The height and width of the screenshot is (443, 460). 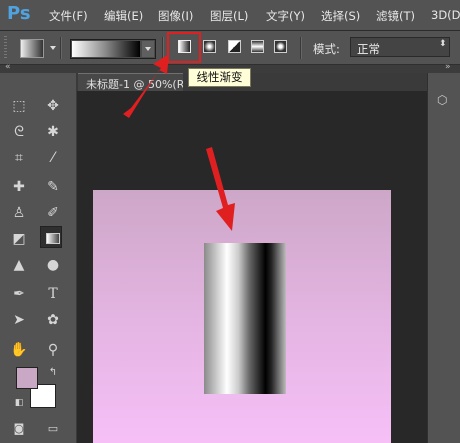 What do you see at coordinates (53, 132) in the screenshot?
I see `magic-wand-icon: ✱` at bounding box center [53, 132].